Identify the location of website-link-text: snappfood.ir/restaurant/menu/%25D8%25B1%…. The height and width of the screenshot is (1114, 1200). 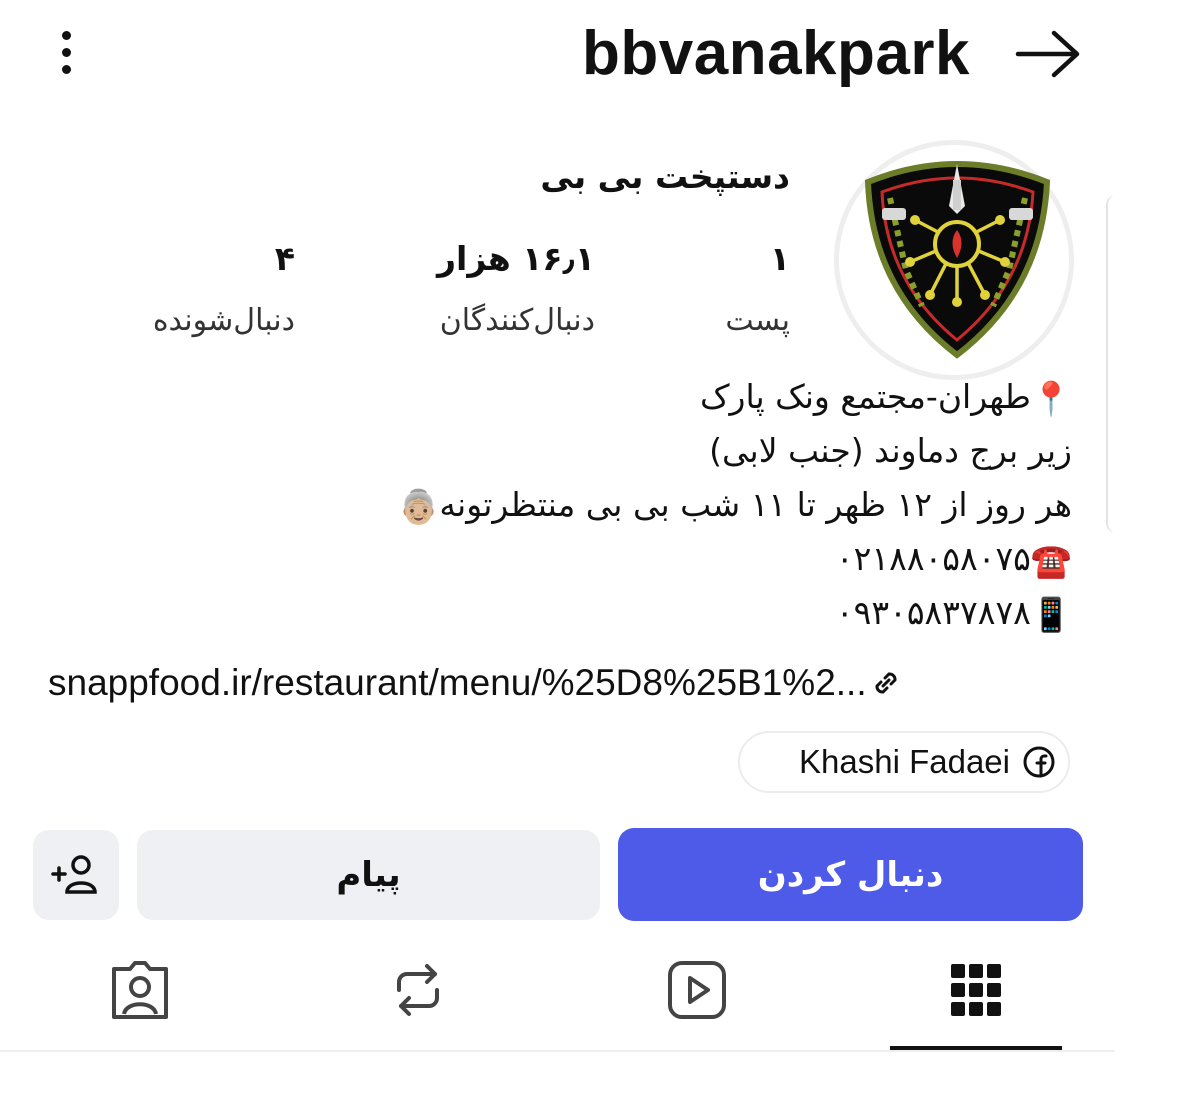
(457, 682).